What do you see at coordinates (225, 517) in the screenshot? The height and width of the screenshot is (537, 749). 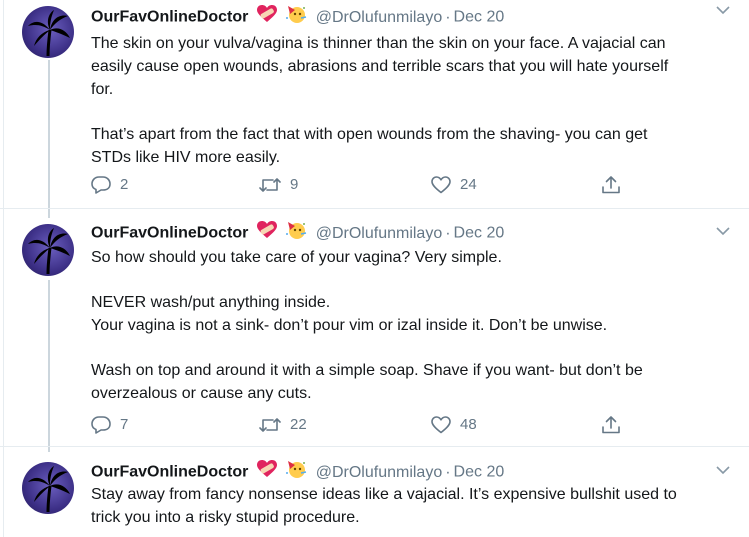 I see `tweet-text-line: trick you into a risky stupid procedure.` at bounding box center [225, 517].